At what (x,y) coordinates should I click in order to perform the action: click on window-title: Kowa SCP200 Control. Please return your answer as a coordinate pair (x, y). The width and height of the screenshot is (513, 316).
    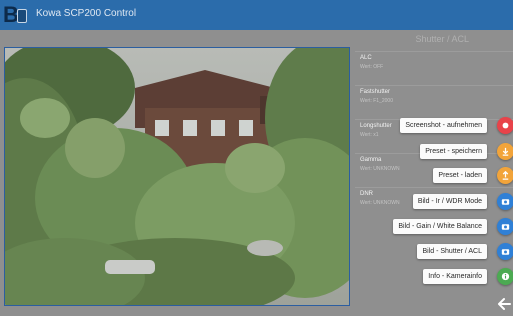
    Looking at the image, I should click on (86, 13).